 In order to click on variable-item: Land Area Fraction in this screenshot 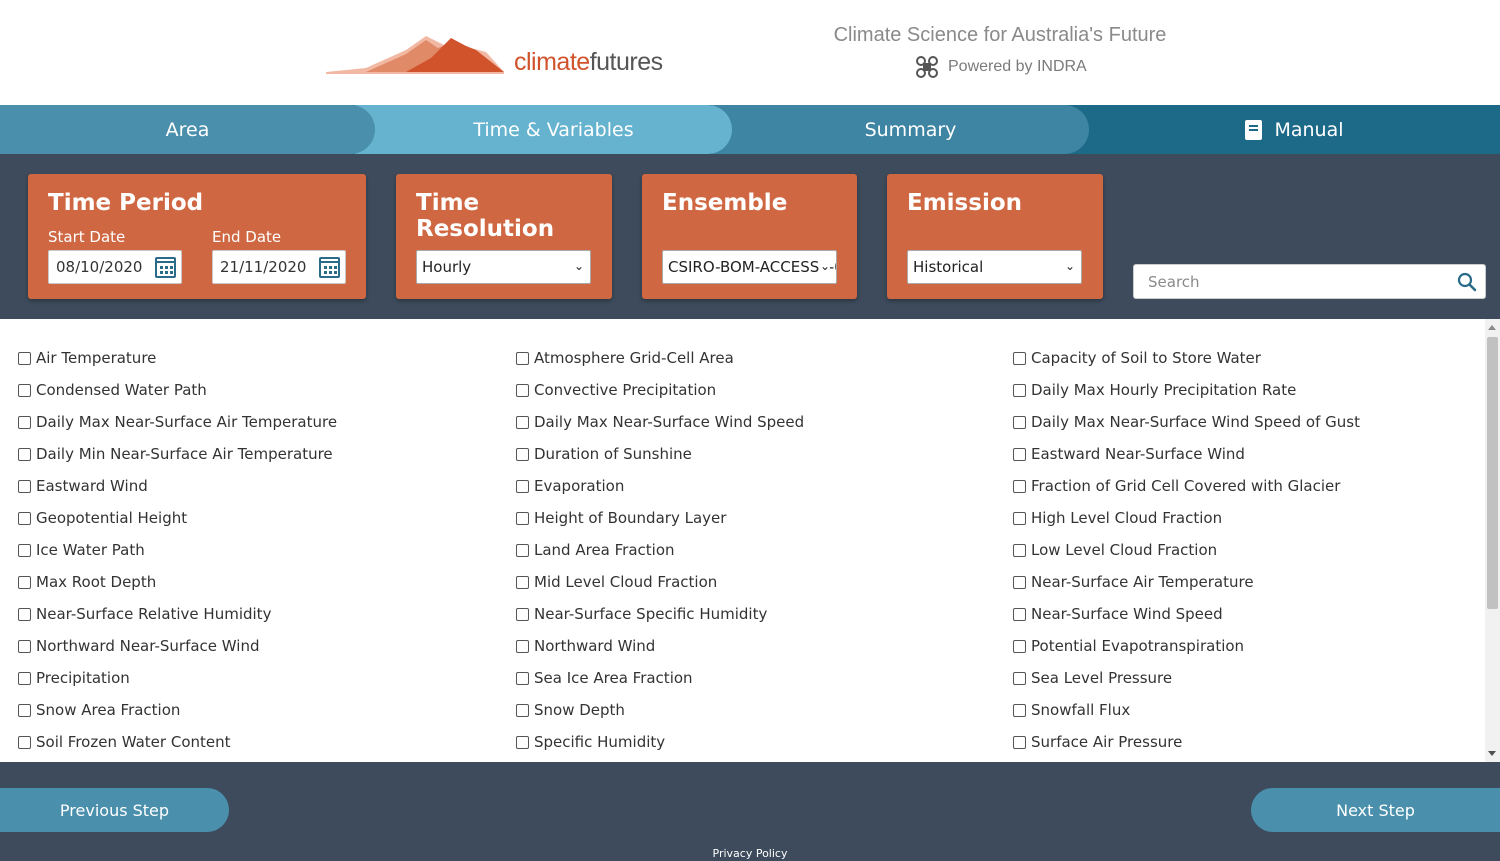, I will do `click(660, 550)`.